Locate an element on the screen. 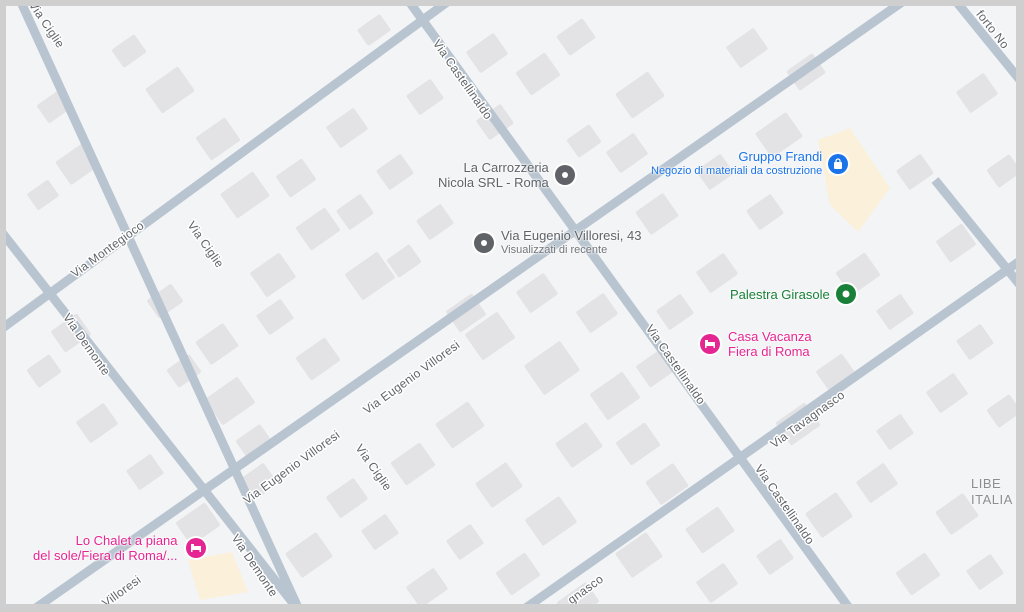 The width and height of the screenshot is (1024, 612). street-label: Villoresi is located at coordinates (121, 588).